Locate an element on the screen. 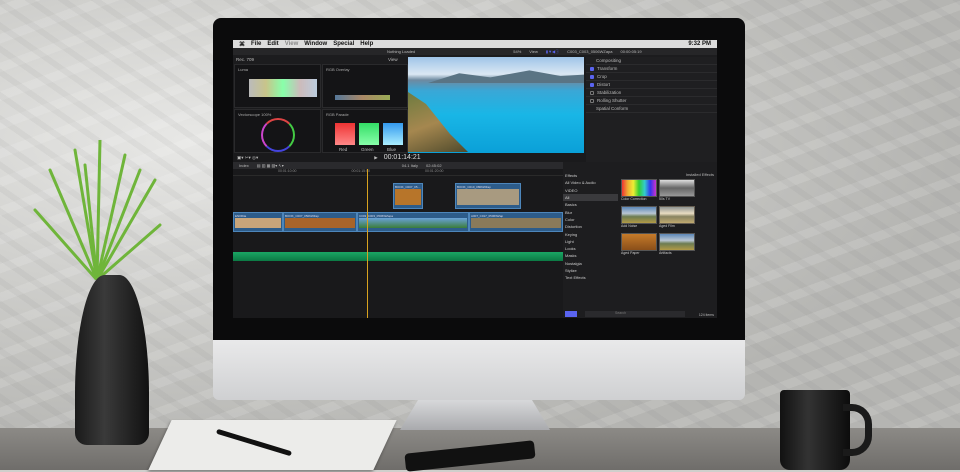 Image resolution: width=960 pixels, height=472 pixels. inspector-heading: Compositing is located at coordinates (651, 61).